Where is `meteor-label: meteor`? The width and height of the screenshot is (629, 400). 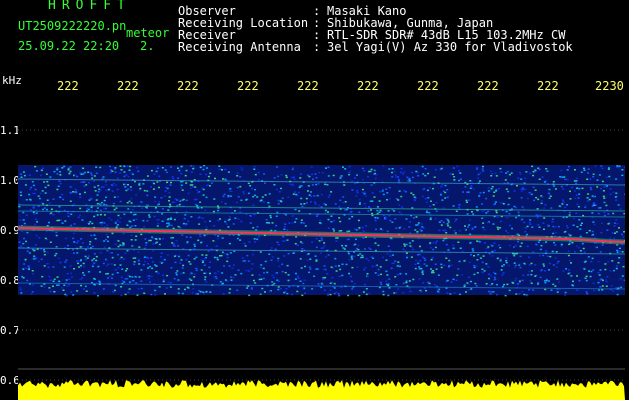
meteor-label: meteor is located at coordinates (148, 33).